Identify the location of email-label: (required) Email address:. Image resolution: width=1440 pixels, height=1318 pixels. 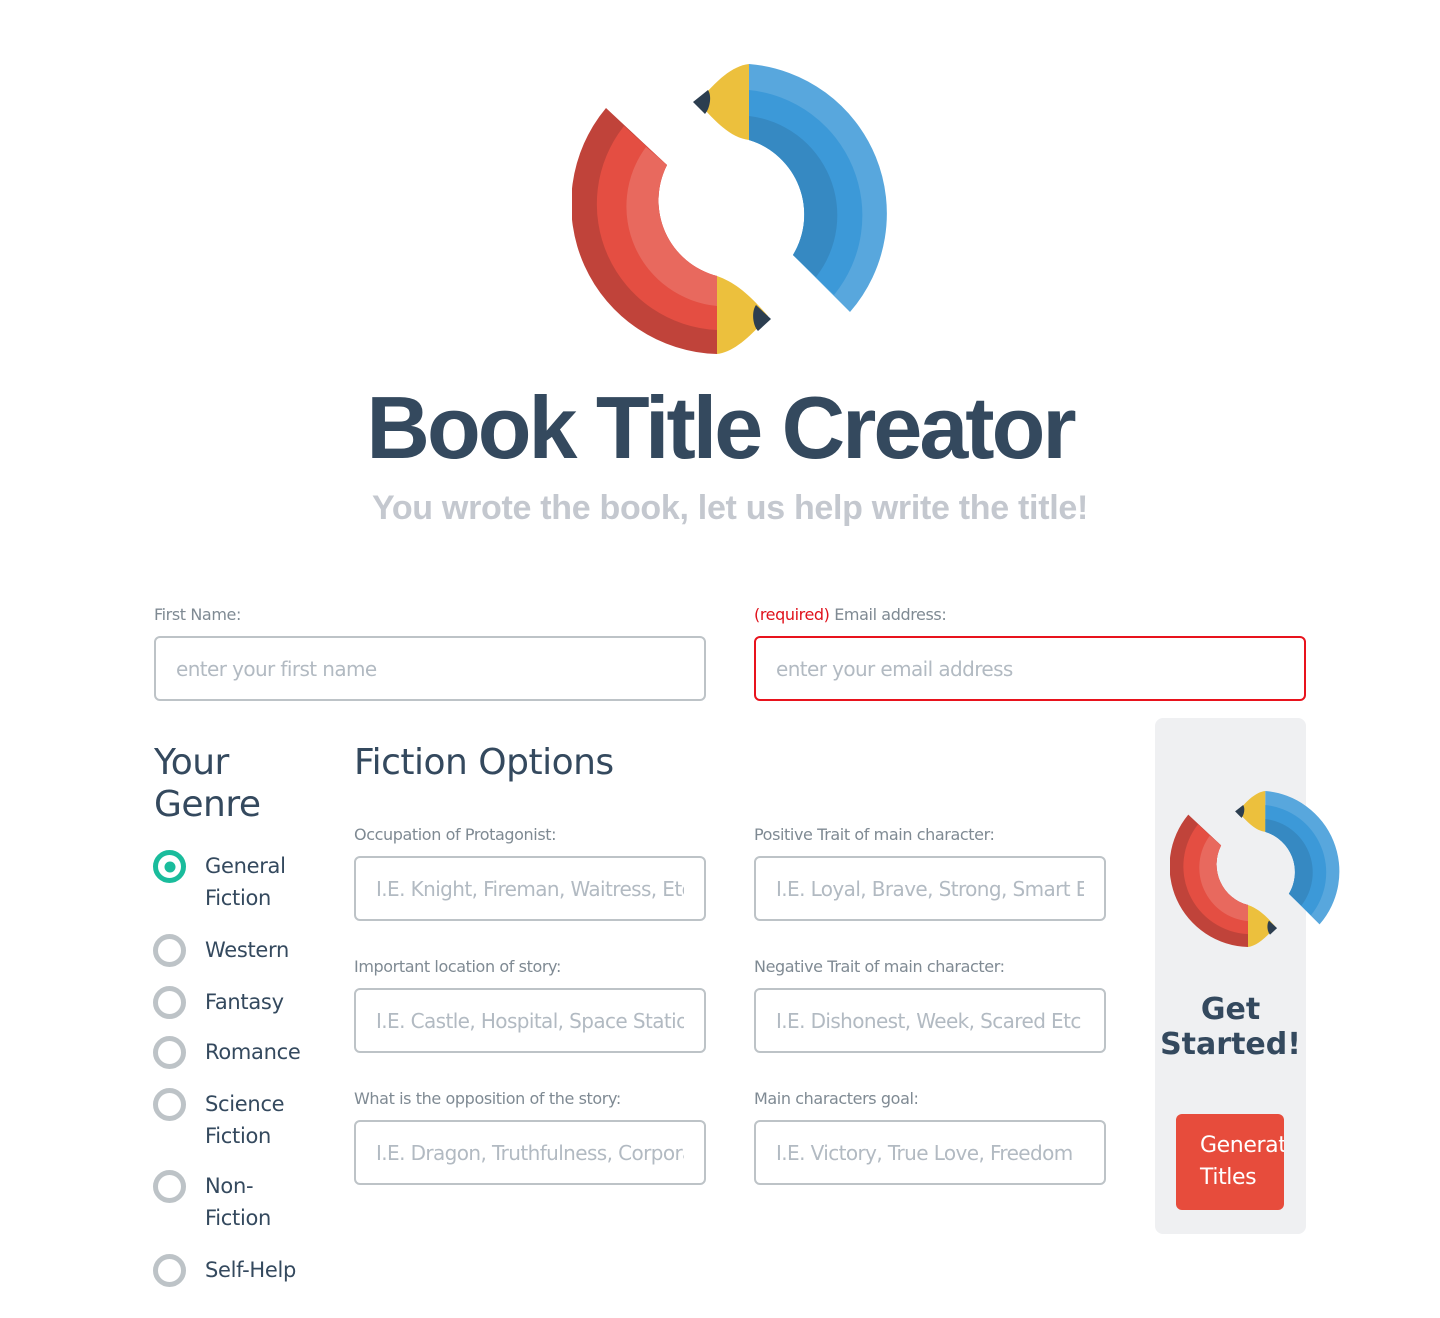
(850, 615).